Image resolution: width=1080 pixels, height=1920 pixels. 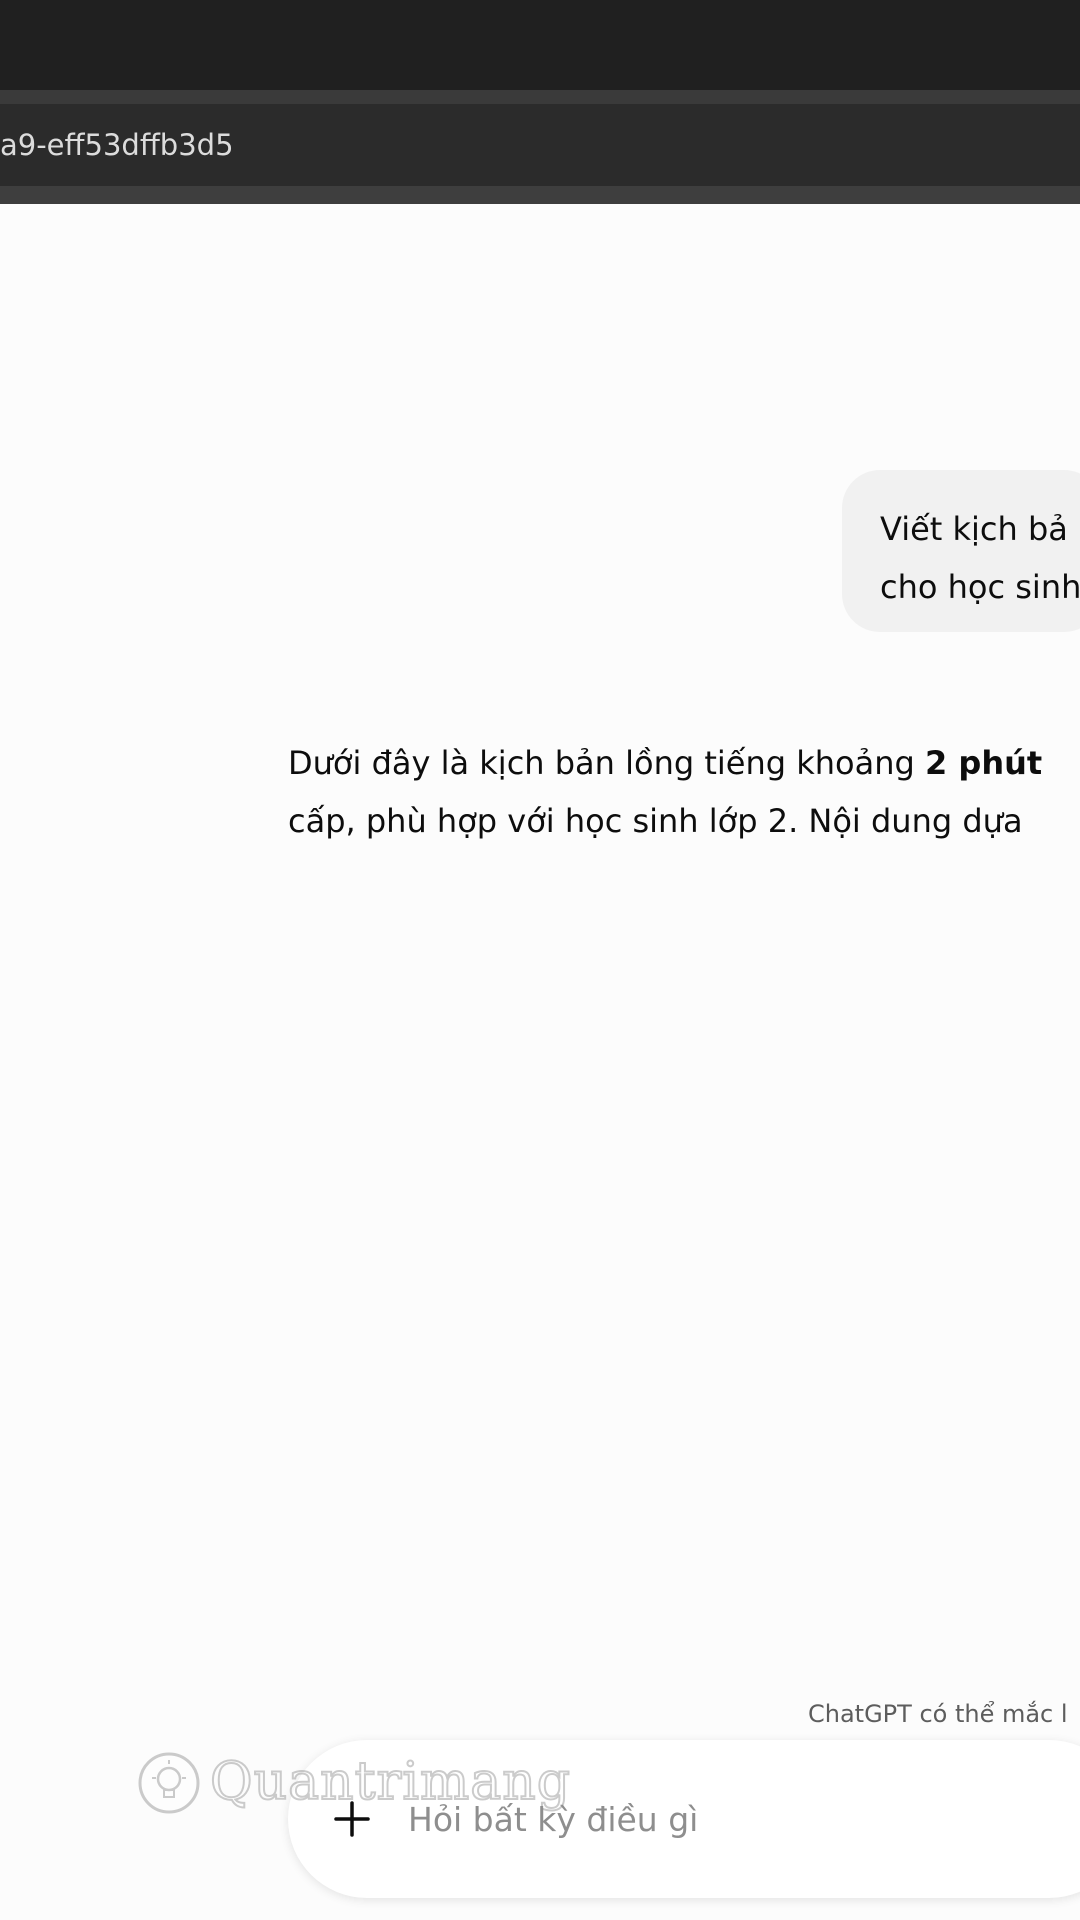 I want to click on plus-icon, so click(x=352, y=1819).